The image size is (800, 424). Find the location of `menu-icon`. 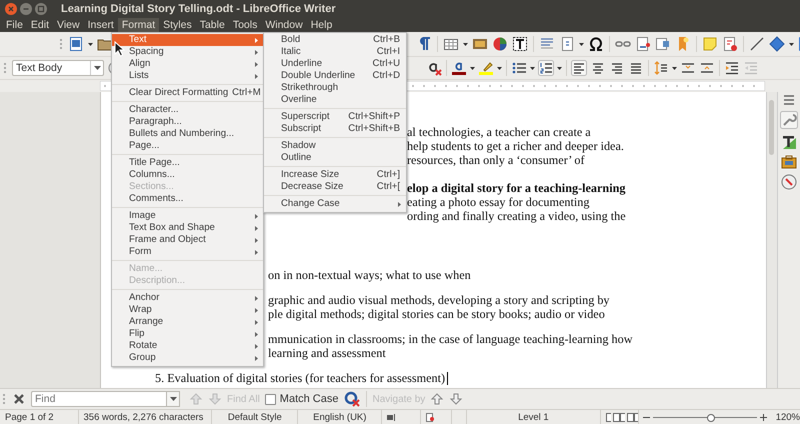

menu-icon is located at coordinates (789, 100).